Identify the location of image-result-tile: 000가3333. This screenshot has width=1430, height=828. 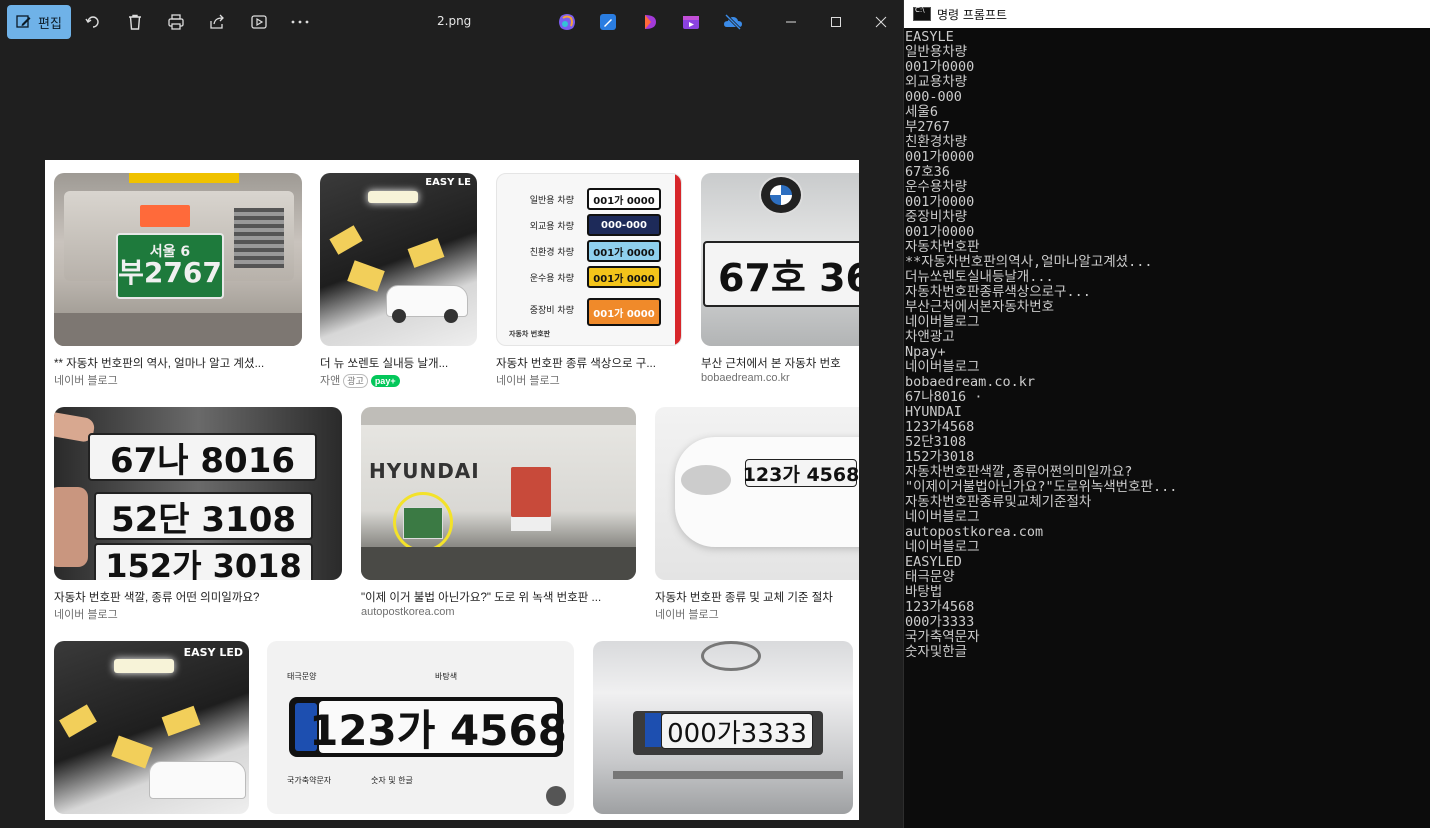
(723, 727).